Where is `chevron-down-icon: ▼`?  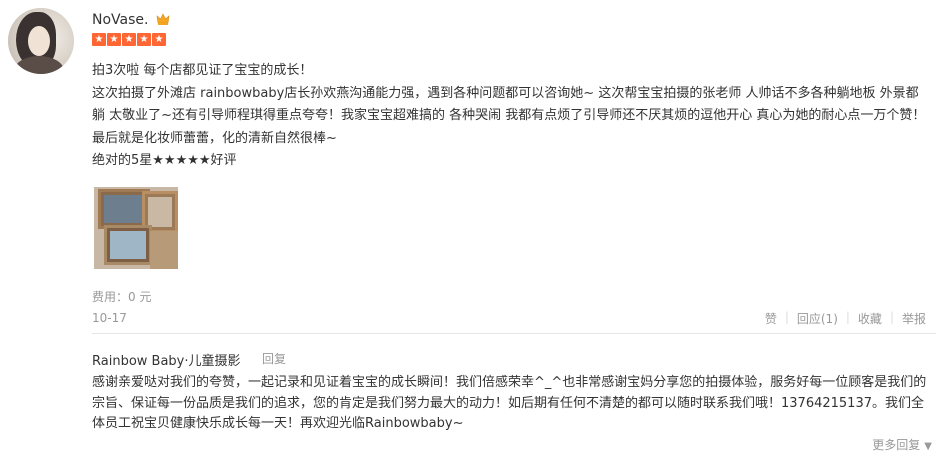 chevron-down-icon: ▼ is located at coordinates (928, 446).